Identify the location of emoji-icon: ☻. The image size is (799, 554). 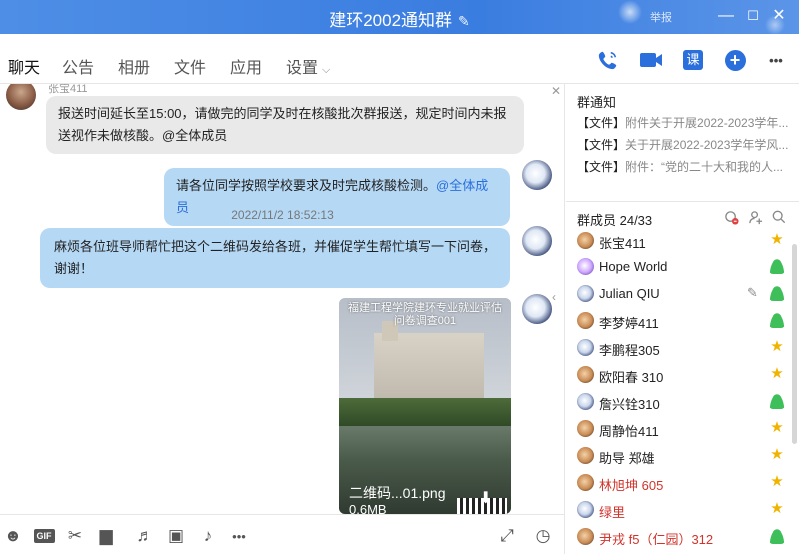
(13, 536).